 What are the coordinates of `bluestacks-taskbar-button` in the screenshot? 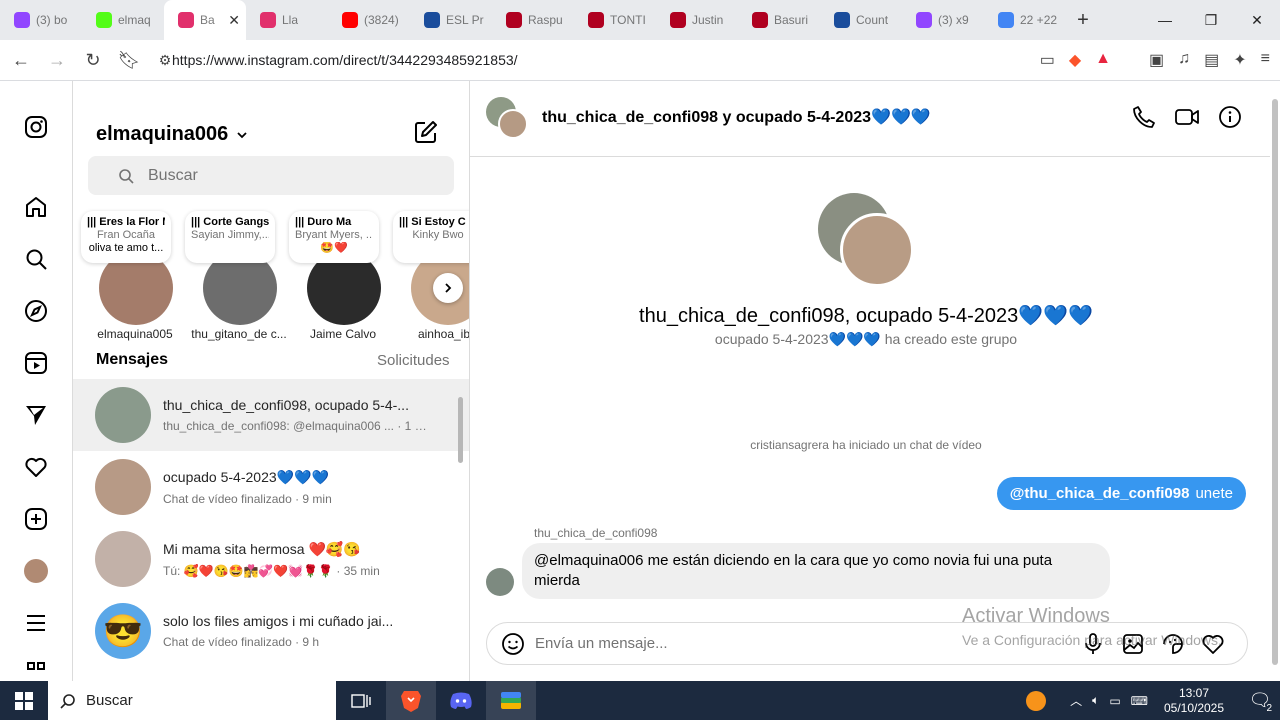 It's located at (511, 700).